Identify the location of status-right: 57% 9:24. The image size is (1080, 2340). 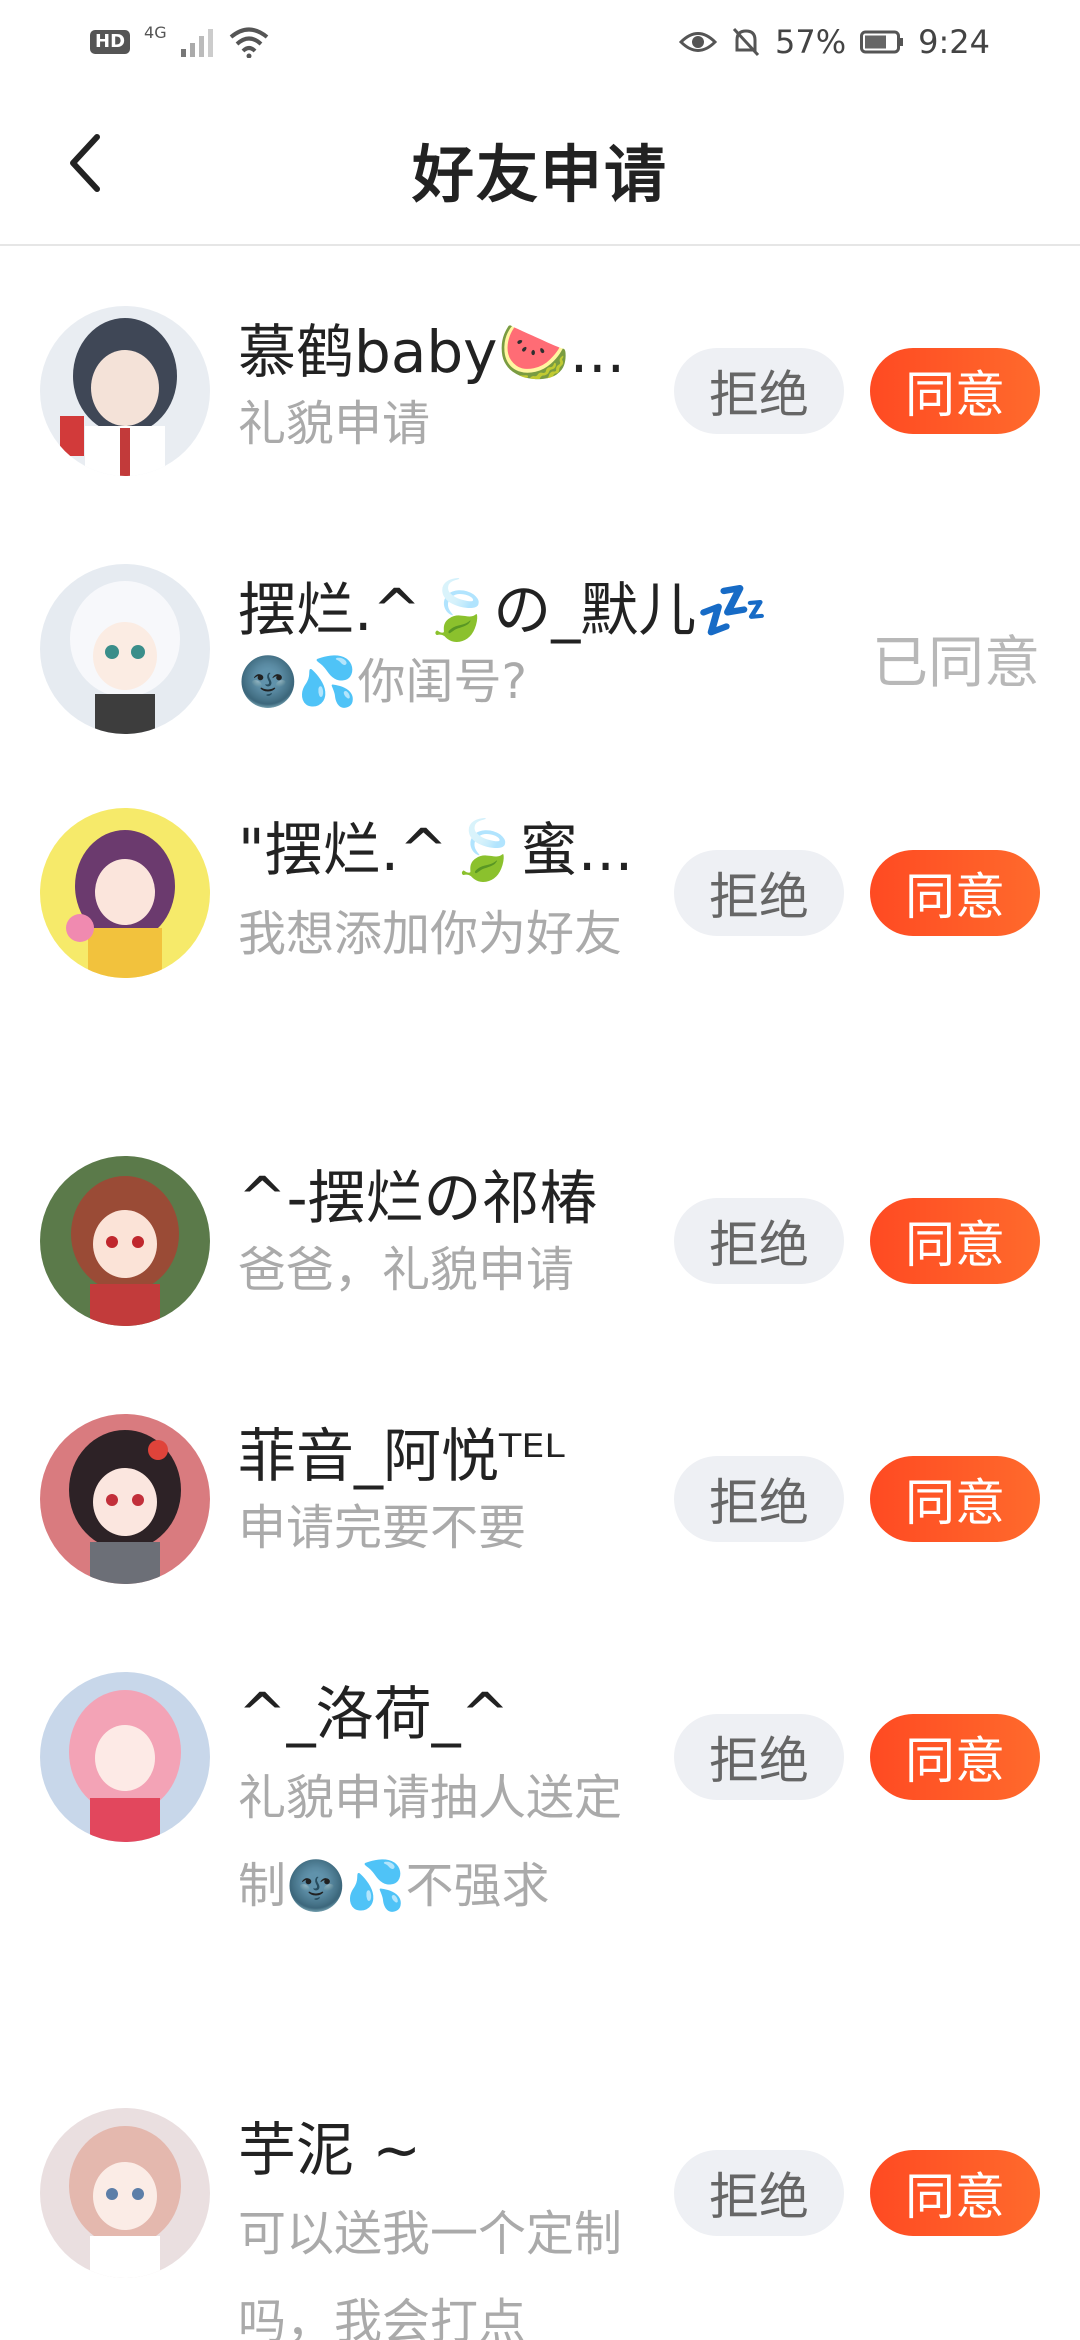
(834, 42).